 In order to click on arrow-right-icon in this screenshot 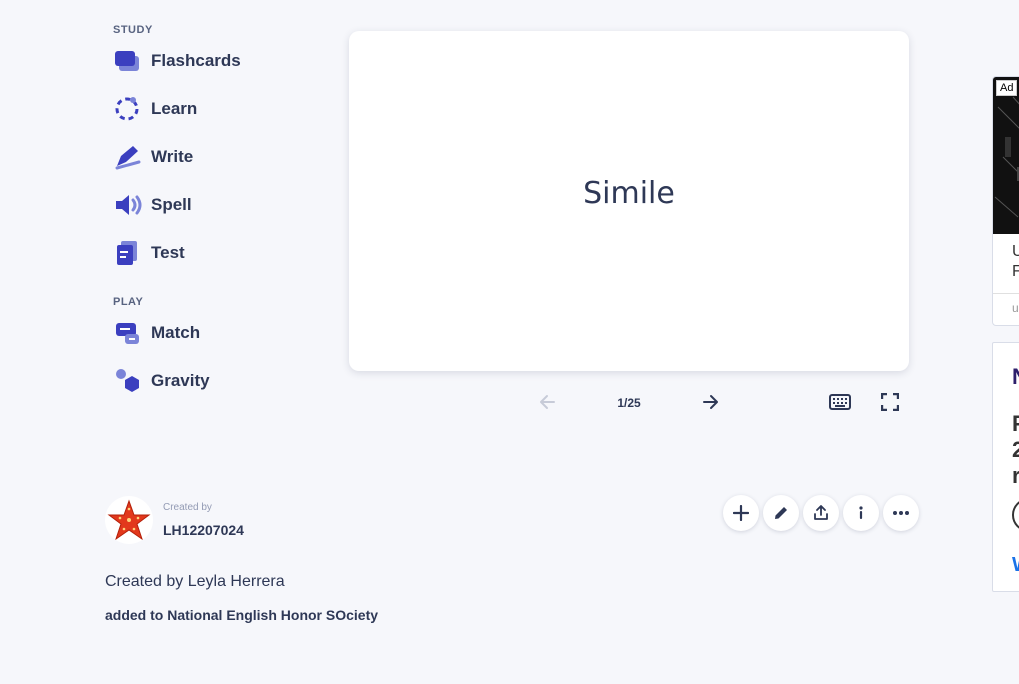, I will do `click(710, 402)`.